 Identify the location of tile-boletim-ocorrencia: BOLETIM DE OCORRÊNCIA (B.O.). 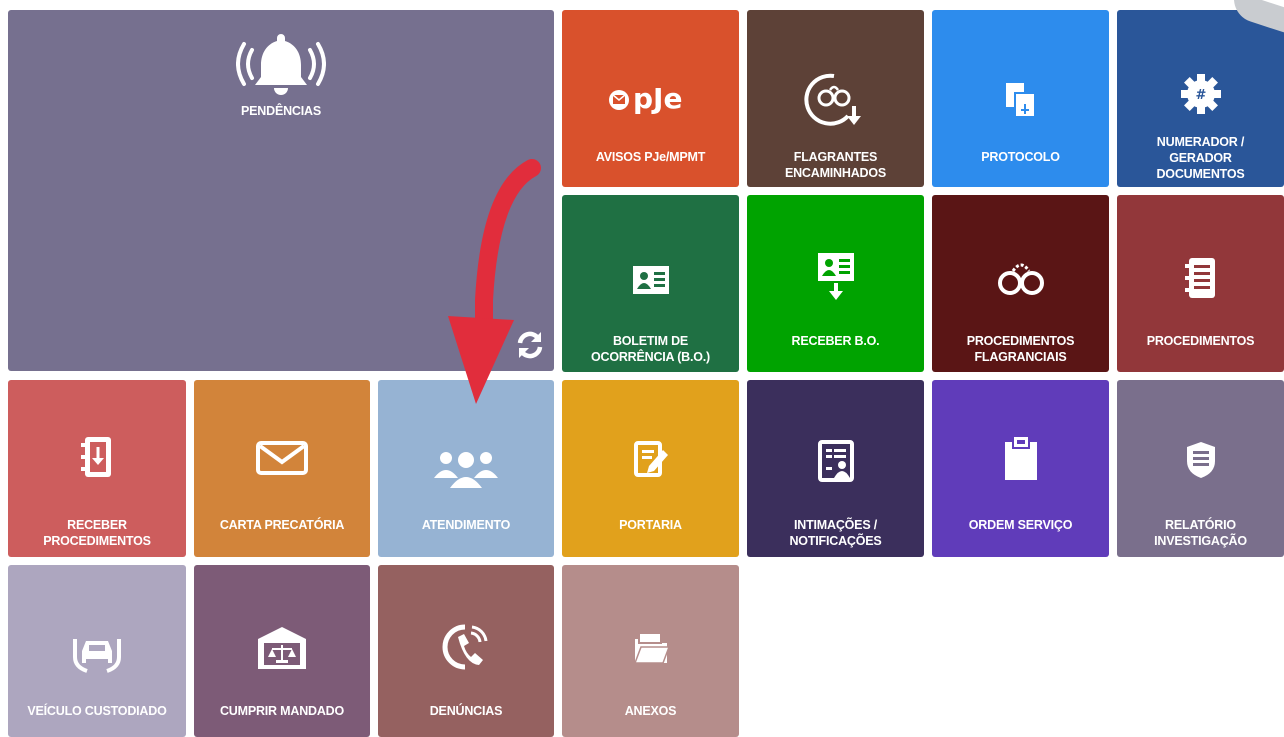
(650, 283).